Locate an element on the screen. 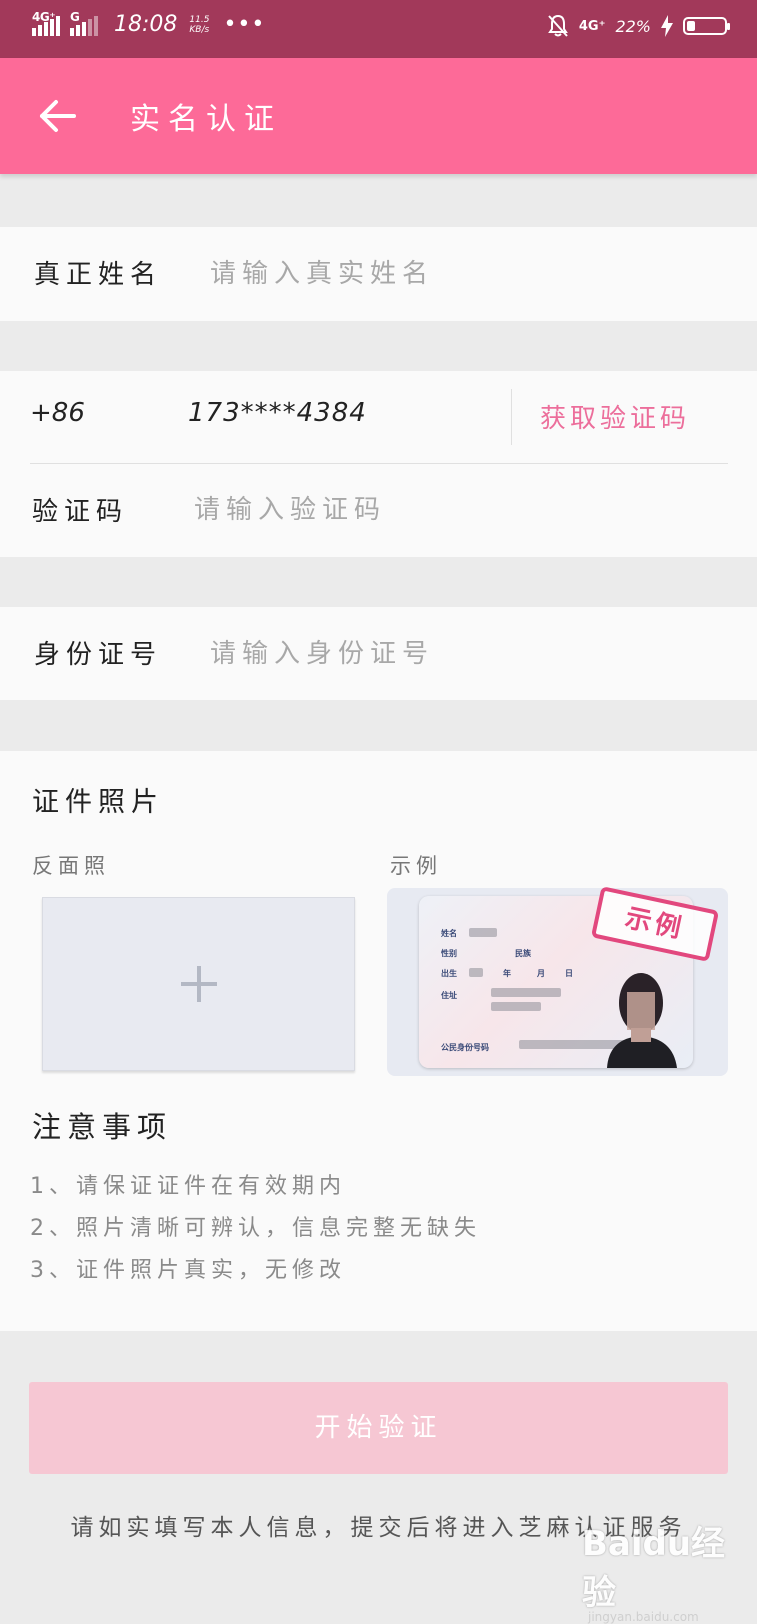 Image resolution: width=757 pixels, height=1624 pixels. signal-icon-2: G is located at coordinates (84, 23).